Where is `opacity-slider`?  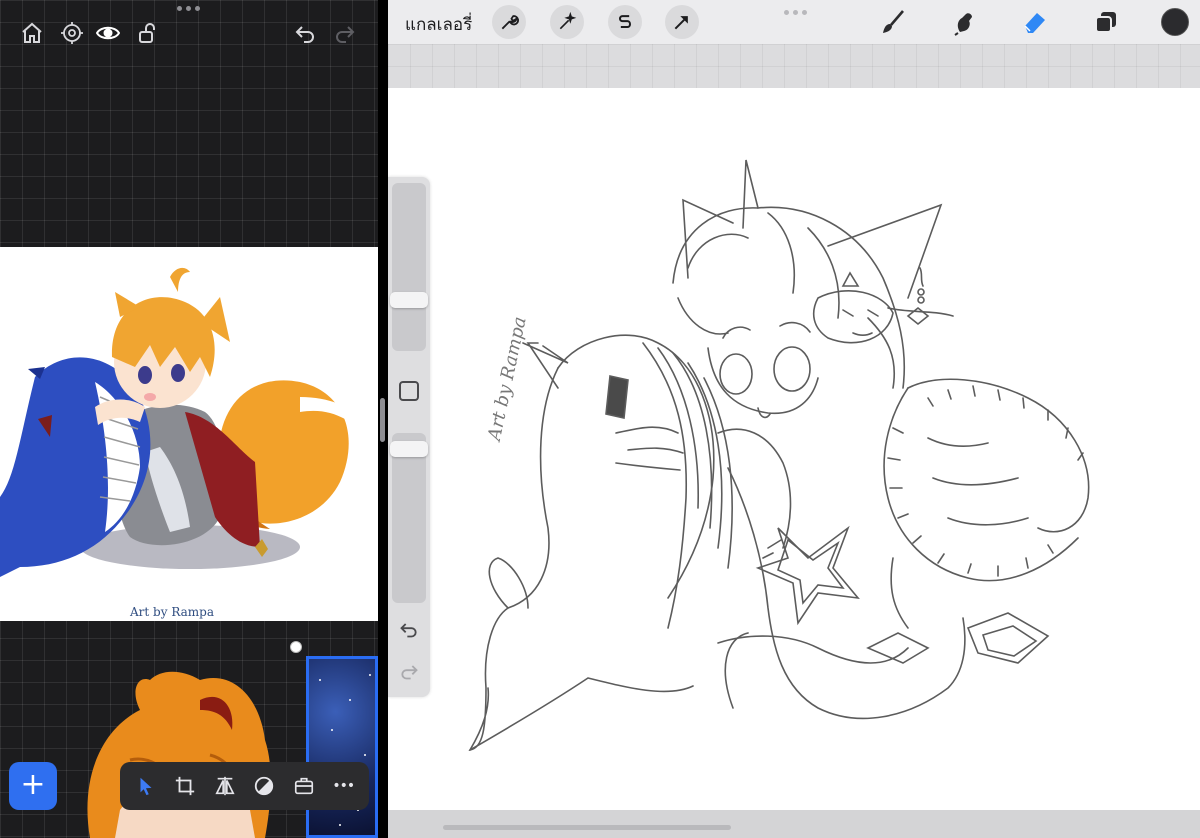 opacity-slider is located at coordinates (409, 518).